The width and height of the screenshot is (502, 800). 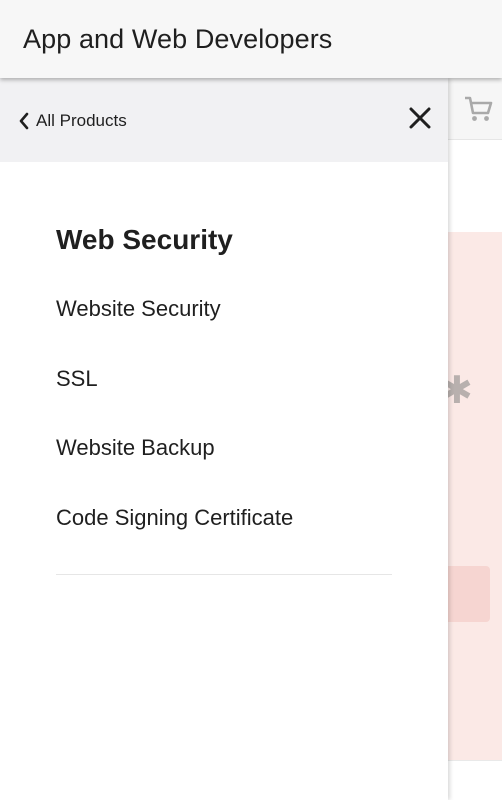 I want to click on section-title: Web Security, so click(x=144, y=239).